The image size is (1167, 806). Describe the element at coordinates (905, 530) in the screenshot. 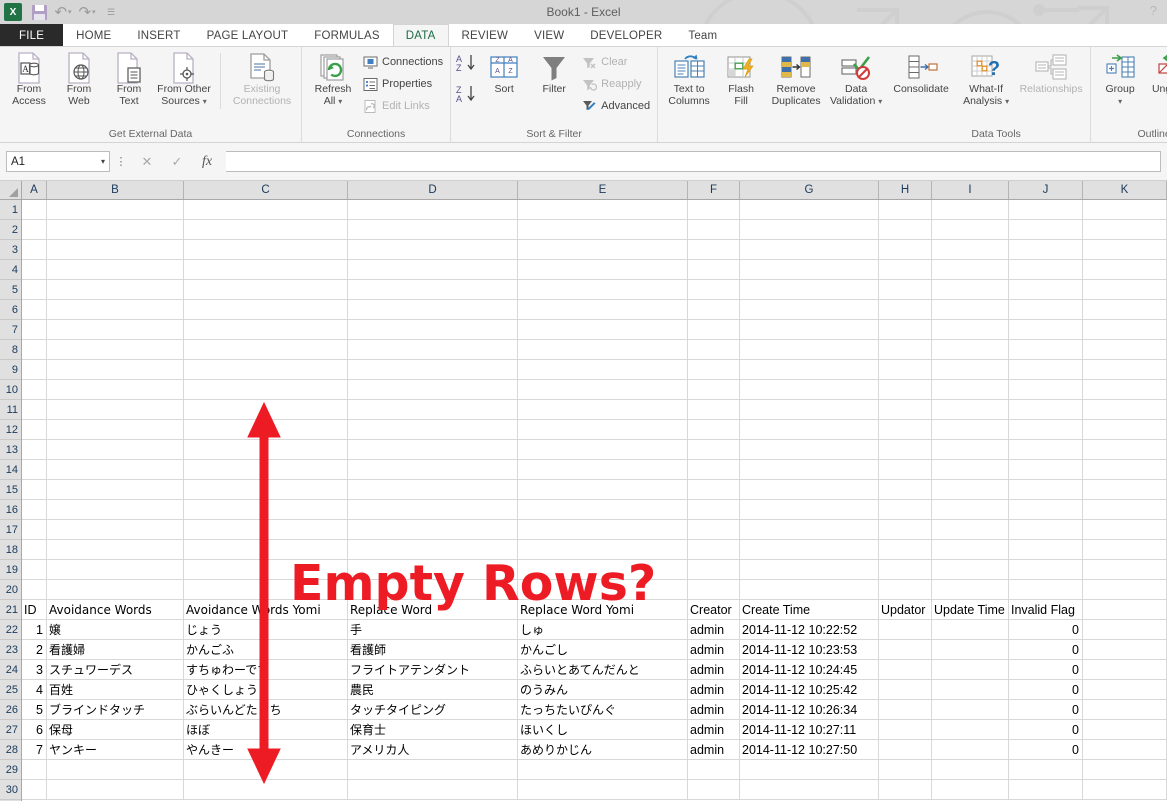

I see `cell-H17` at that location.